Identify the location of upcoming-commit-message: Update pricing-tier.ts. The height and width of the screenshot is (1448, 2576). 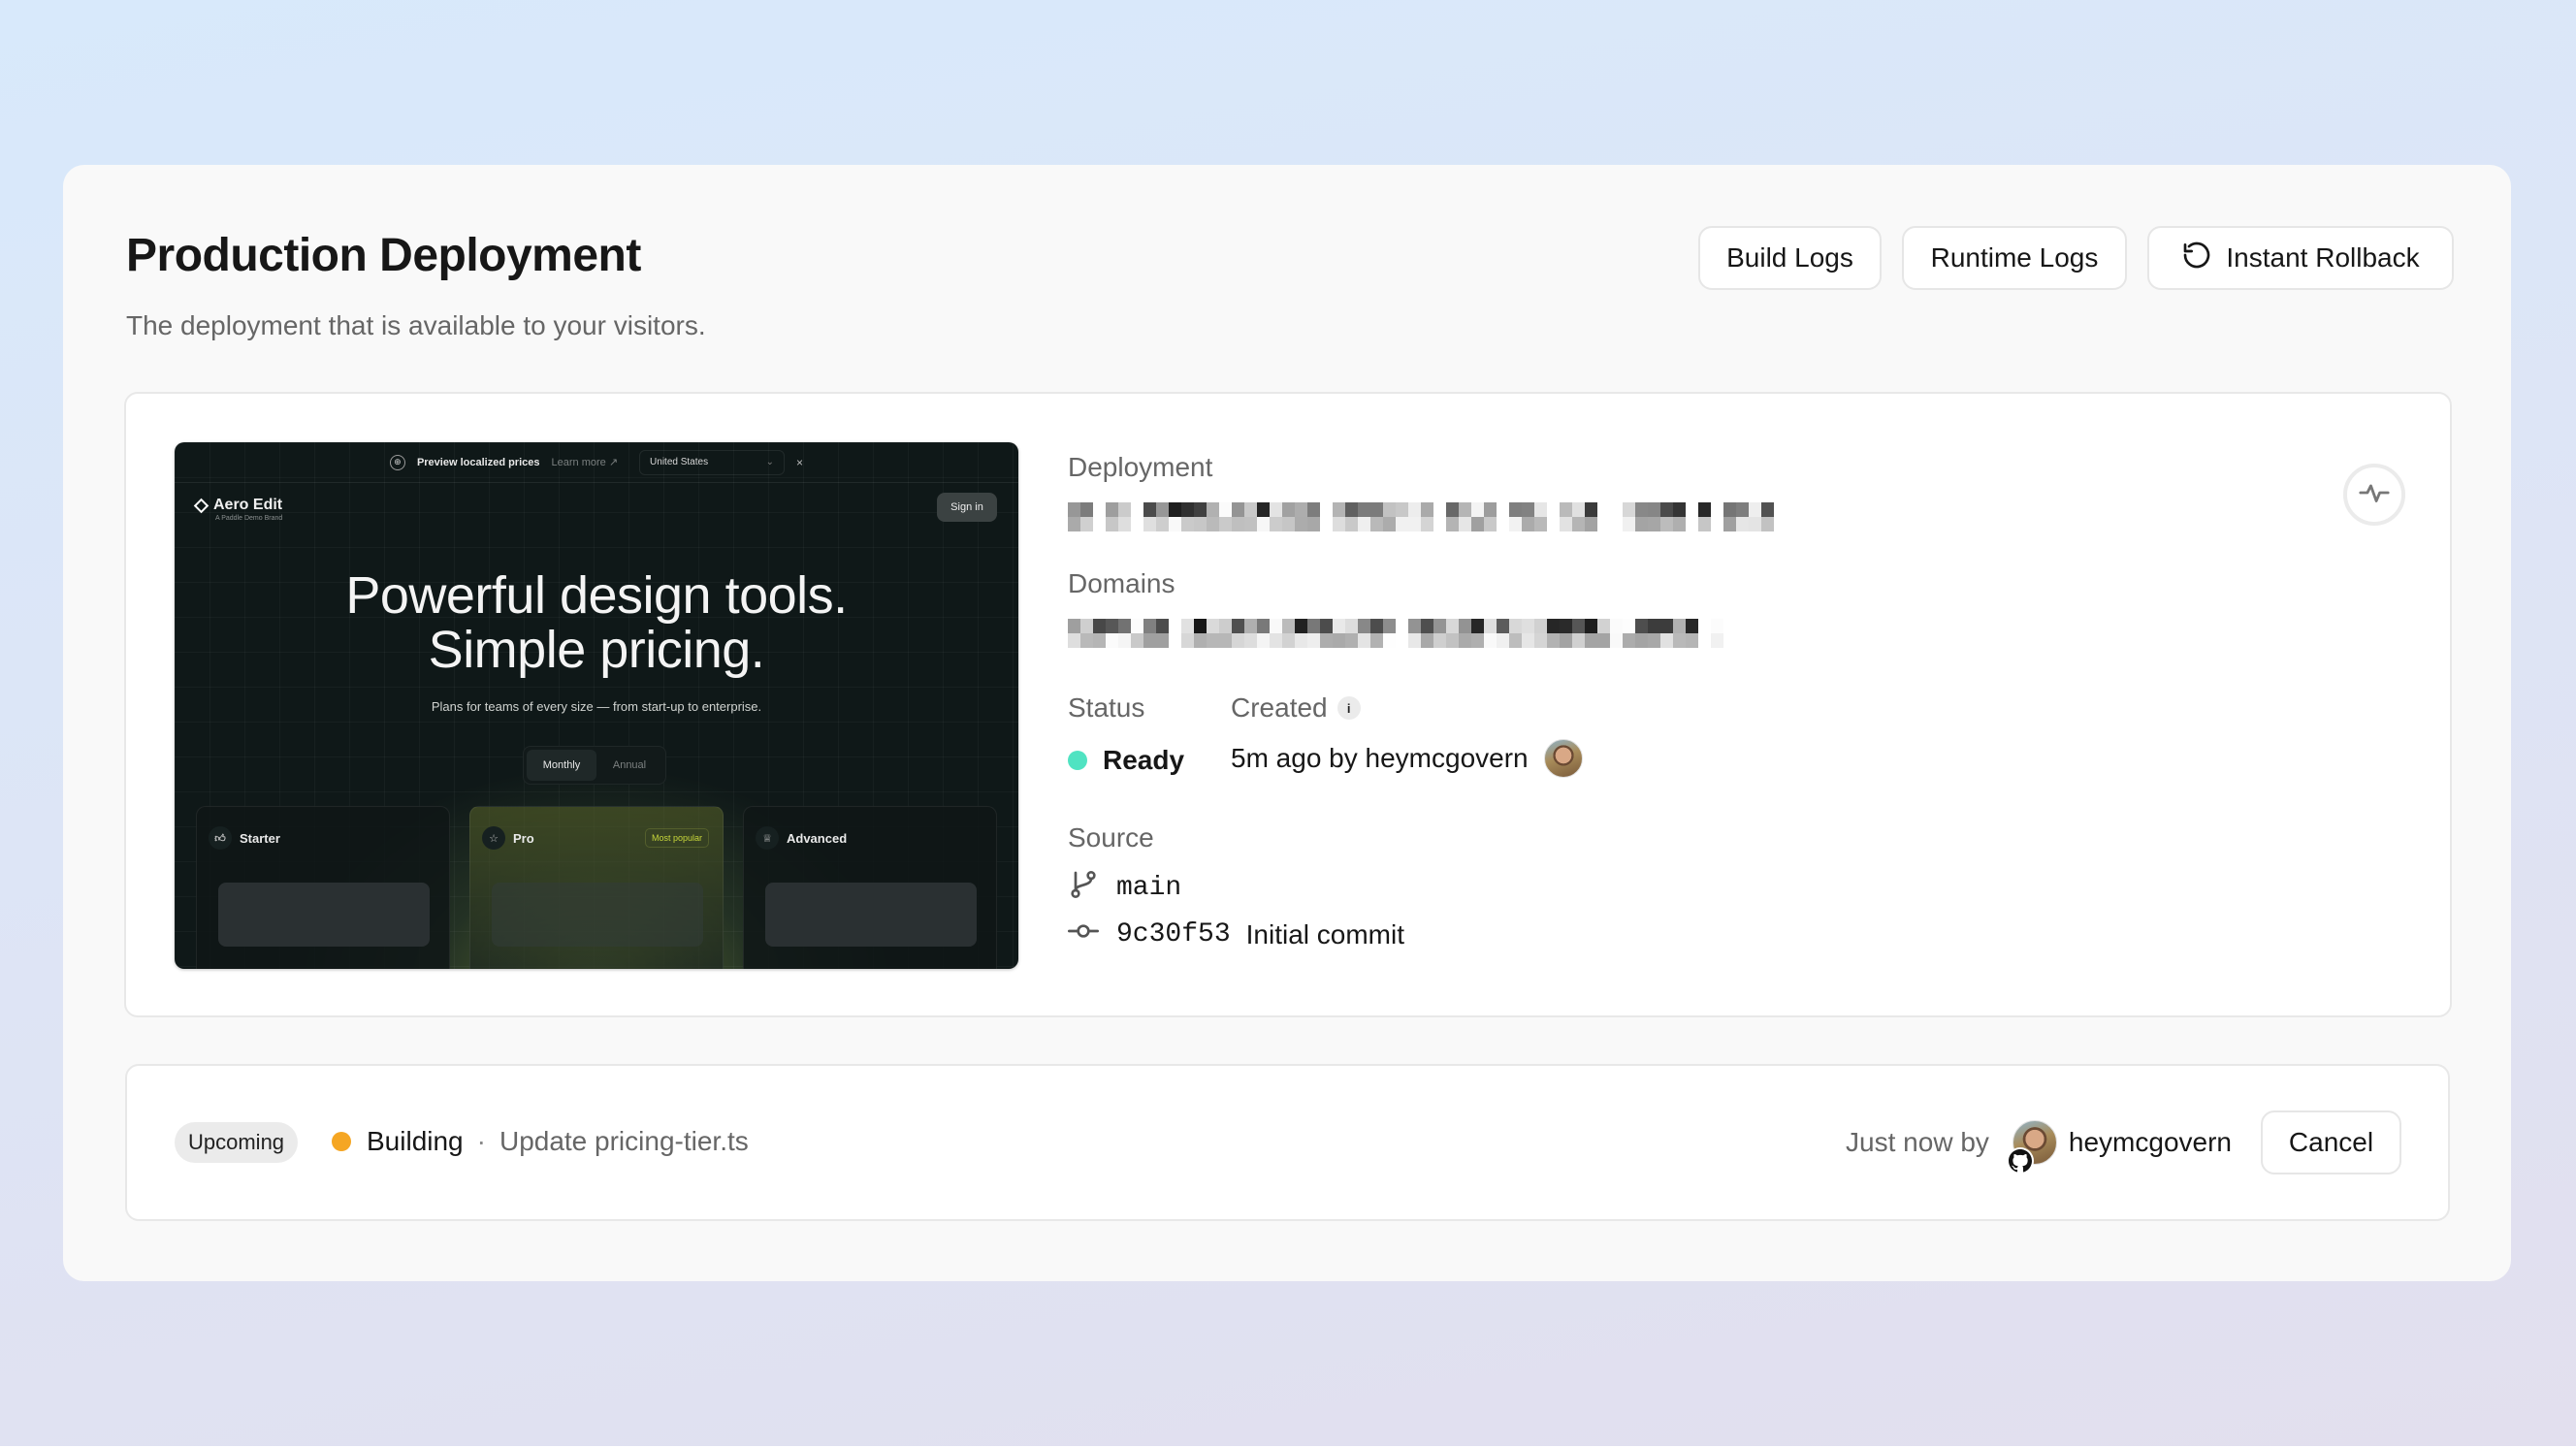
(624, 1141).